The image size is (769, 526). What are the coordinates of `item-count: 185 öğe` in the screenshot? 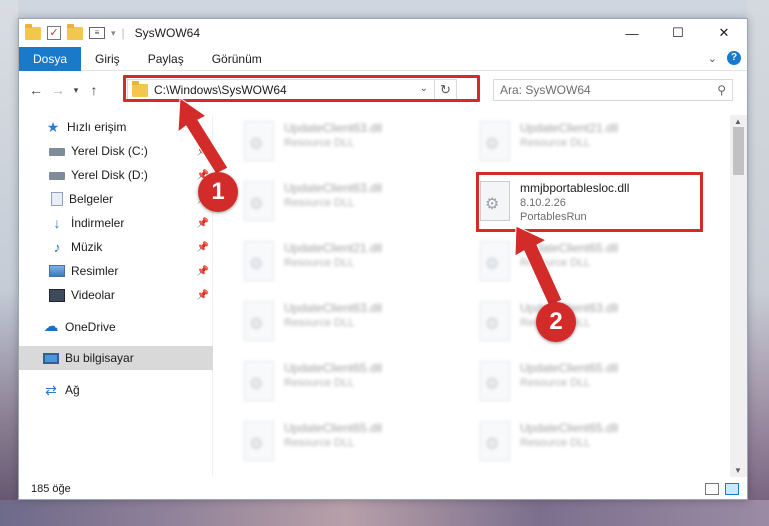 It's located at (51, 489).